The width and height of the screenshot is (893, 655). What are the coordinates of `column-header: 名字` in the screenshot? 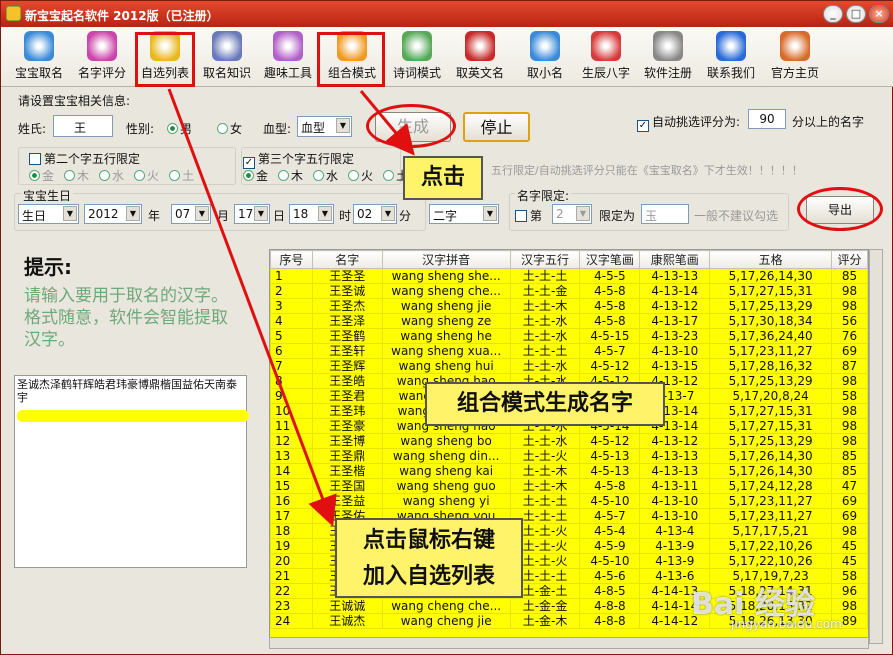 It's located at (347, 259).